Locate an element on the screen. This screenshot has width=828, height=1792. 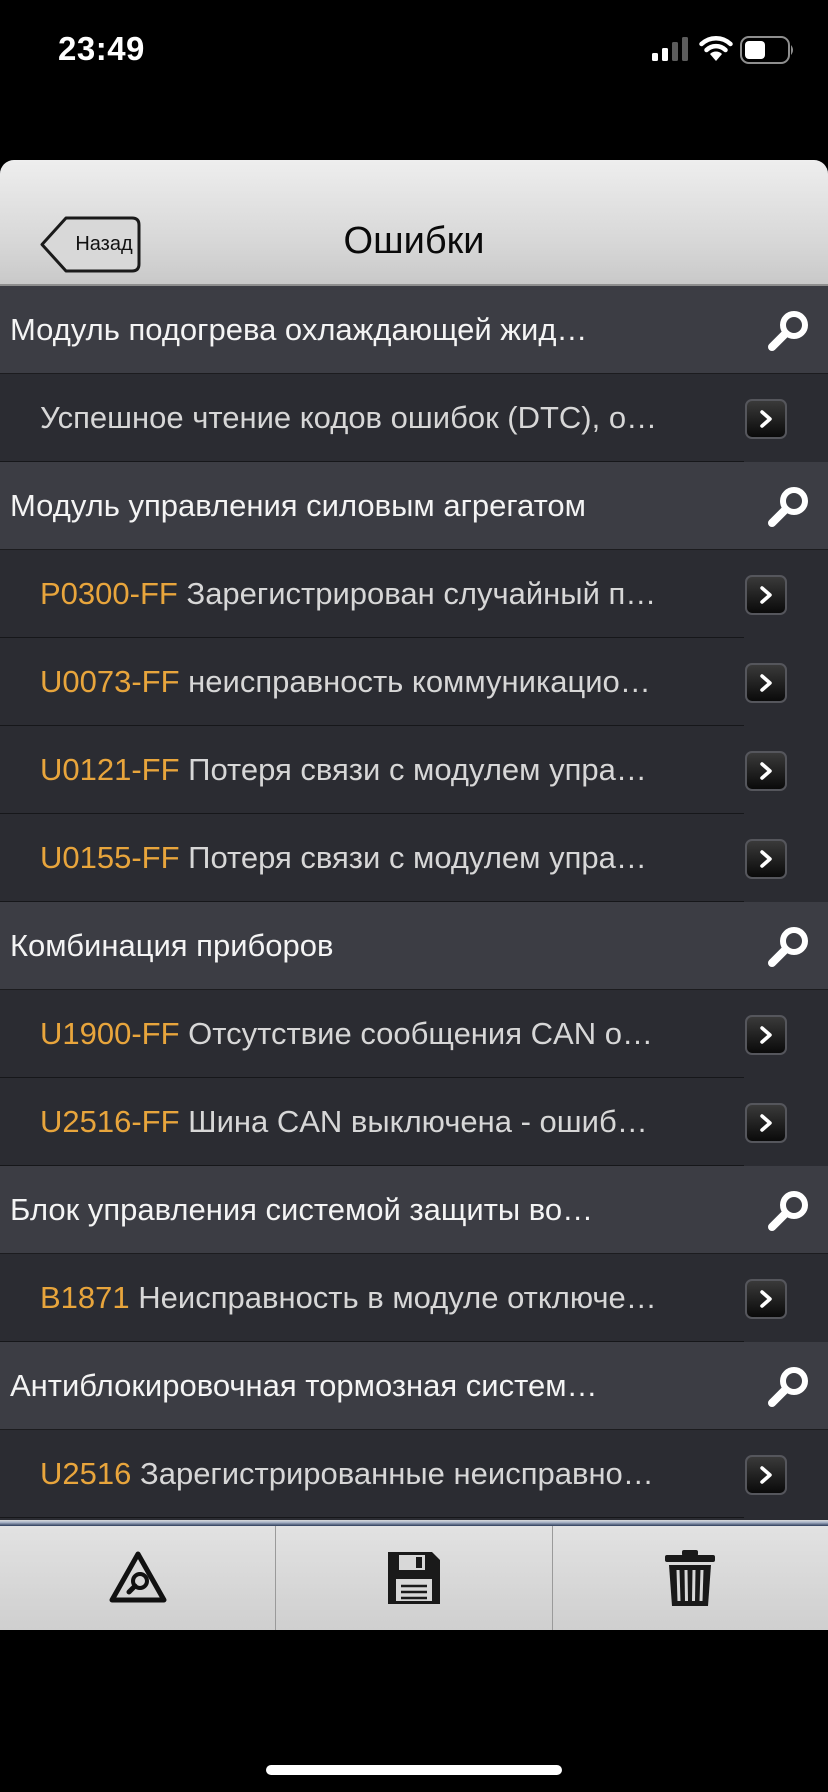
section-header: Модуль управления силовым агрегатом is located at coordinates (414, 506).